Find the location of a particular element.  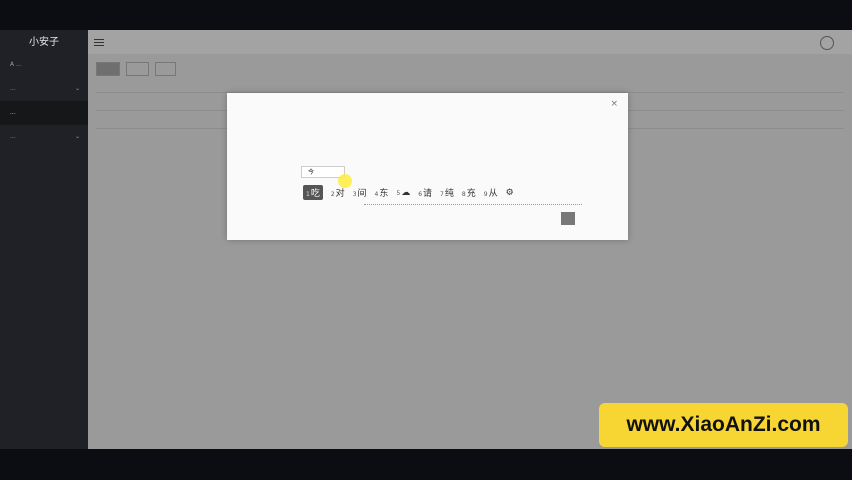

gear-icon: ⚙ is located at coordinates (510, 193).